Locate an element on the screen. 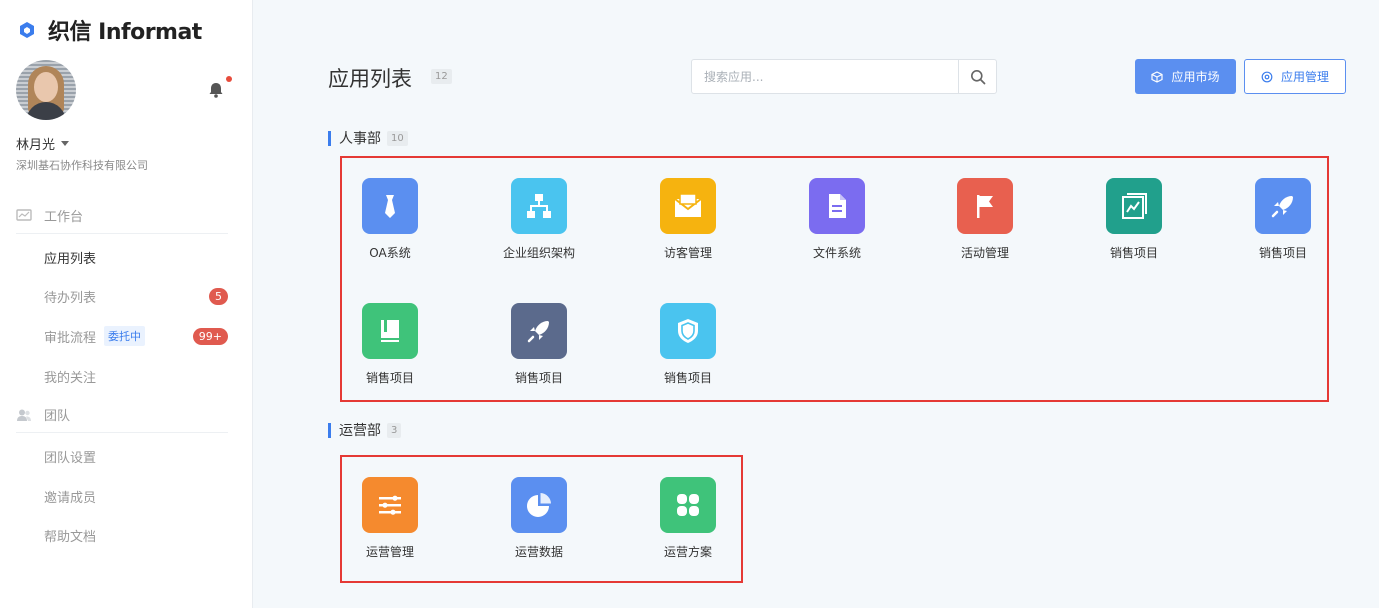  book-icon is located at coordinates (390, 331).